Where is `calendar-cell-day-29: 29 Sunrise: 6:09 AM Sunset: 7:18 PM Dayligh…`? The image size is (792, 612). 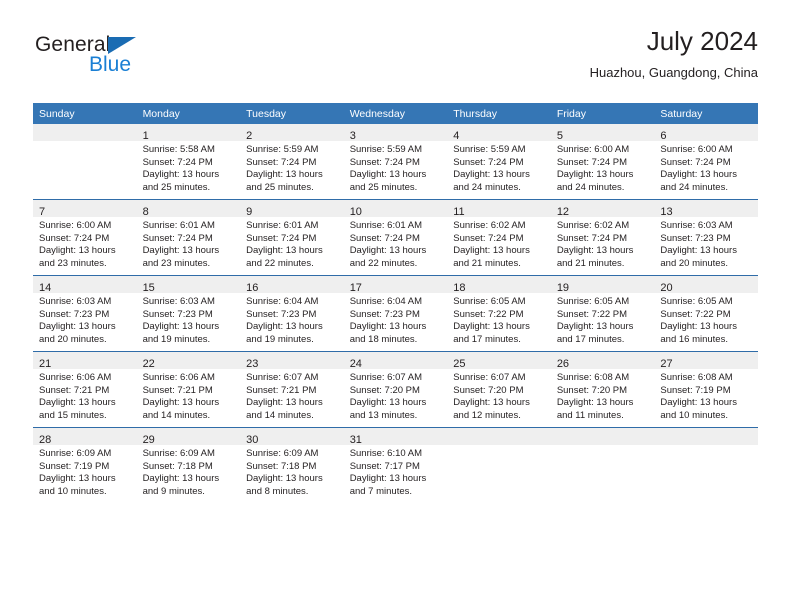 calendar-cell-day-29: 29 Sunrise: 6:09 AM Sunset: 7:18 PM Dayligh… is located at coordinates (188, 465).